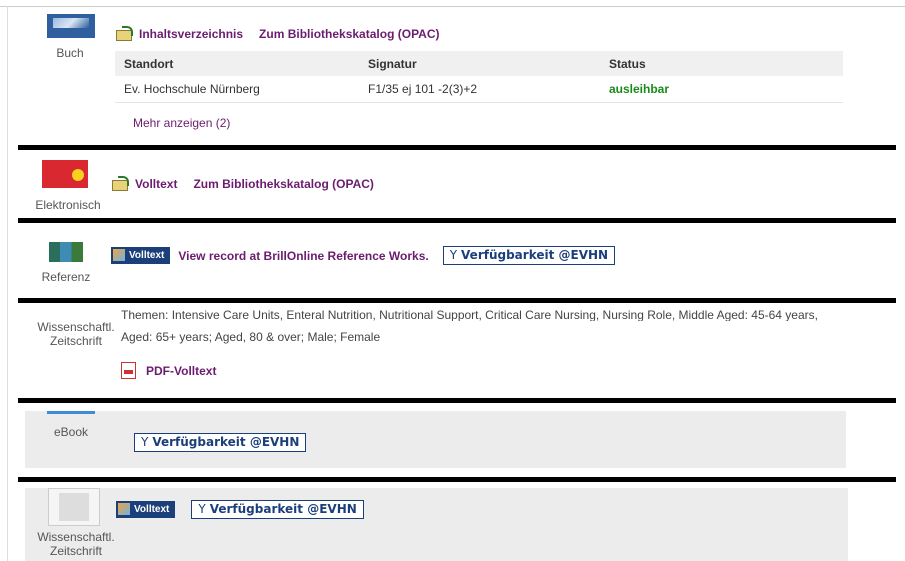  Describe the element at coordinates (7, 283) in the screenshot. I see `left-border` at that location.